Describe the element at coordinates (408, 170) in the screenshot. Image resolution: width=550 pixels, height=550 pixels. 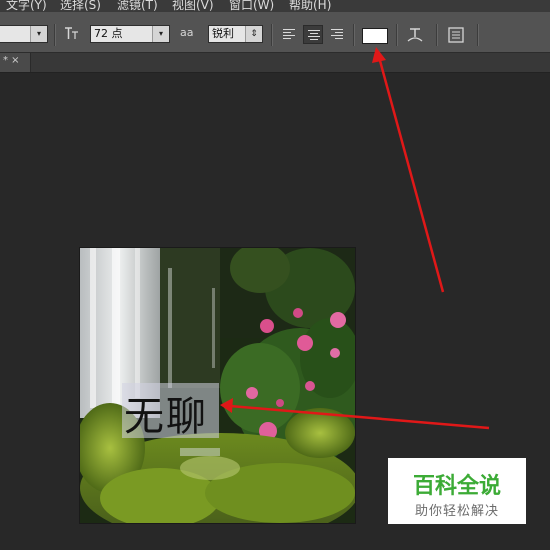
I see `arrow-to-color-swatch-icon` at that location.